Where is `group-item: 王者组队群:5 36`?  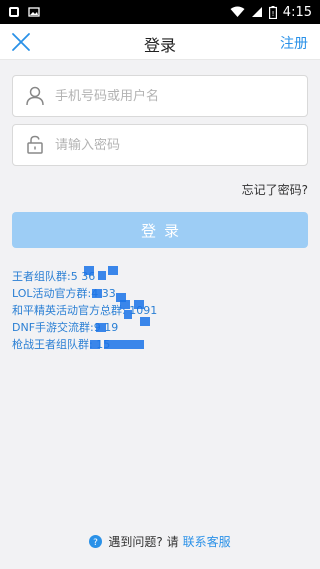
group-item: 王者组队群:5 36 is located at coordinates (160, 275).